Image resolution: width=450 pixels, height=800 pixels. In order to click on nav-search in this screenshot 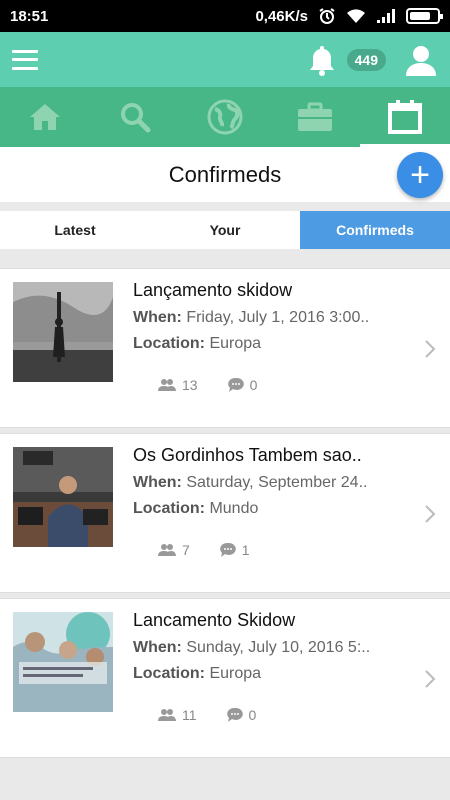, I will do `click(135, 117)`.